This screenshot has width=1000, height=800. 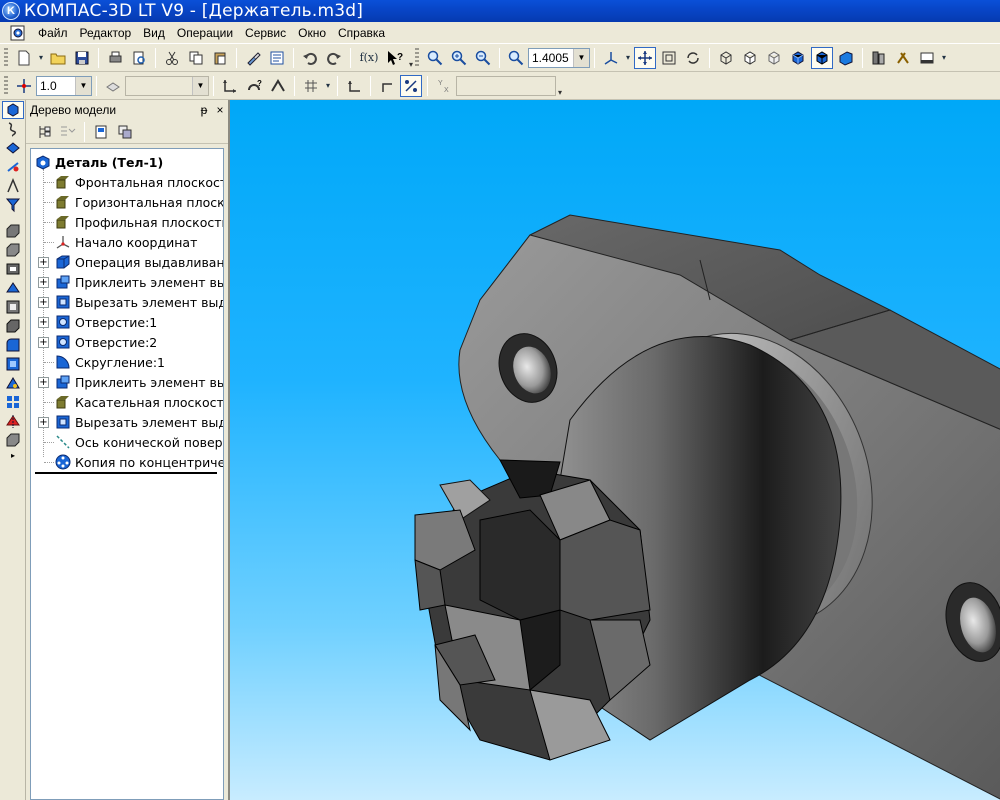 I want to click on menu-edit: Редактор, so click(x=106, y=33).